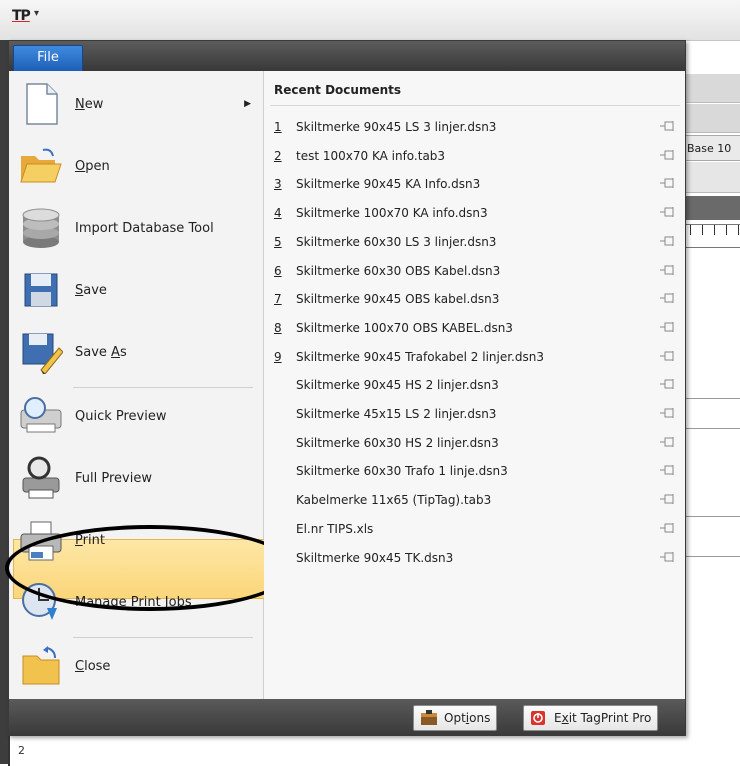 The height and width of the screenshot is (766, 740). What do you see at coordinates (136, 166) in the screenshot?
I see `open-command: Open` at bounding box center [136, 166].